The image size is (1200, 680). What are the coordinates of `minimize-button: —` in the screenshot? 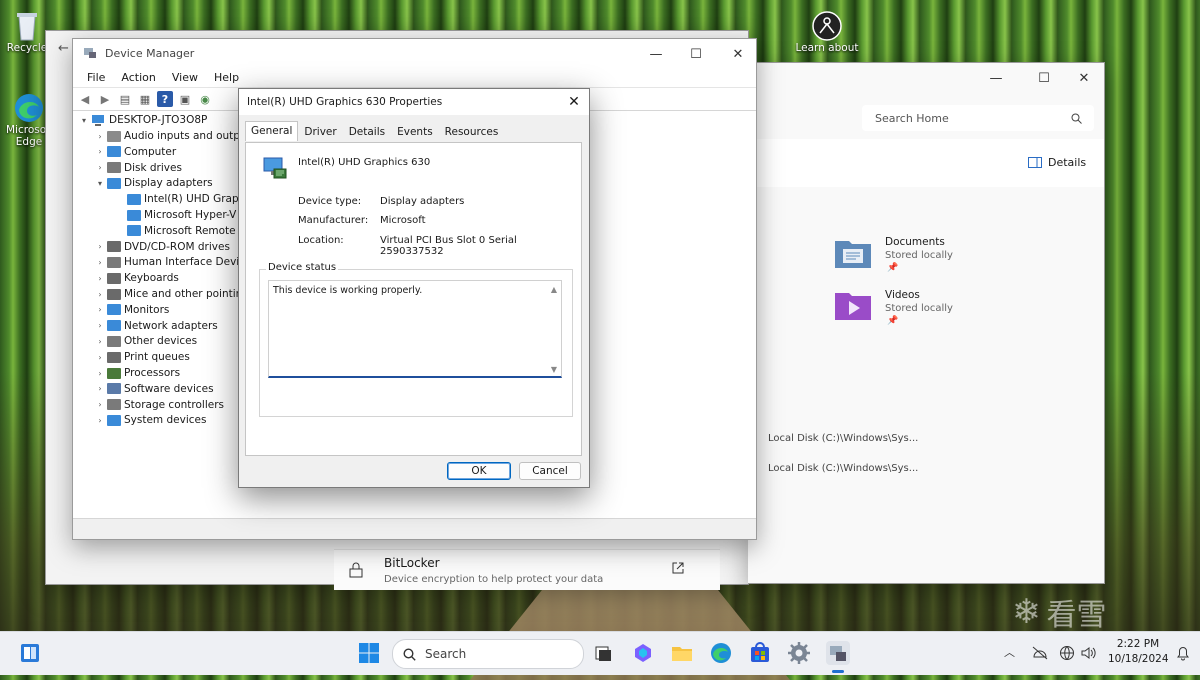 It's located at (996, 78).